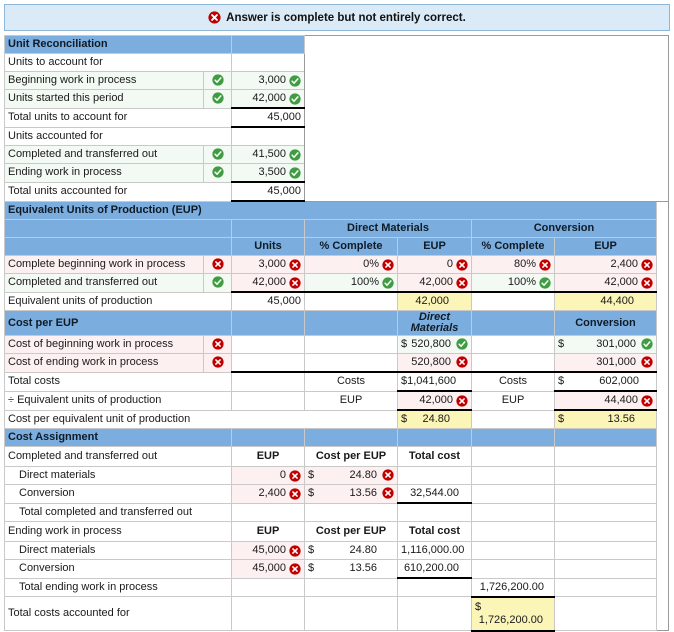  I want to click on ur-value-5: 41,500, so click(268, 154).